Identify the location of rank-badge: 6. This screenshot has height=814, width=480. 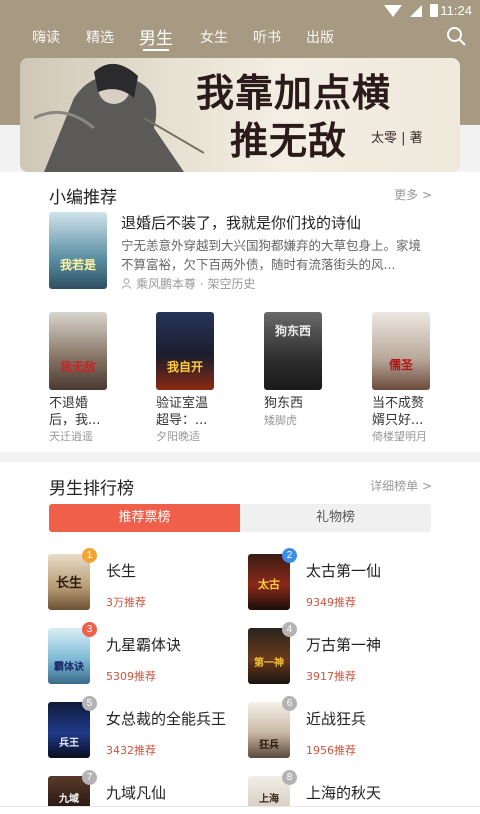
(289, 703).